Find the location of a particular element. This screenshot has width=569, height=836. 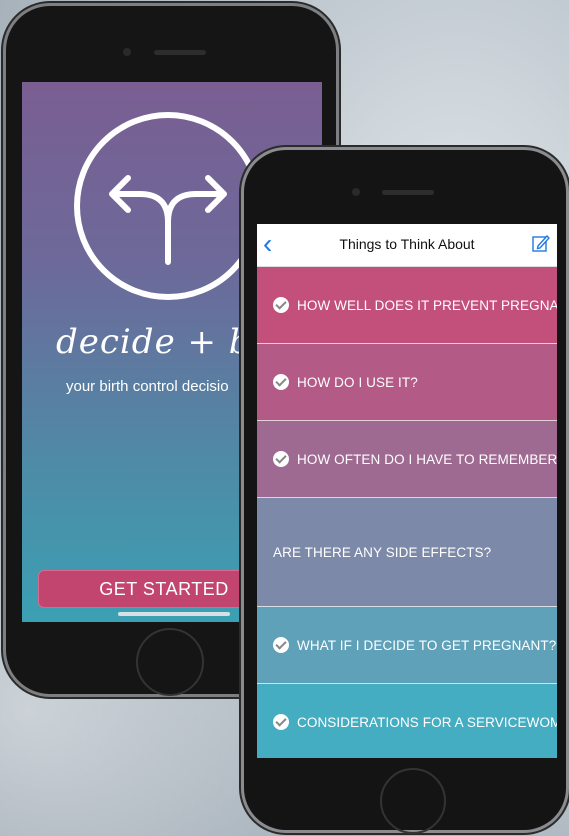

page-title: Things to Think About is located at coordinates (407, 244).